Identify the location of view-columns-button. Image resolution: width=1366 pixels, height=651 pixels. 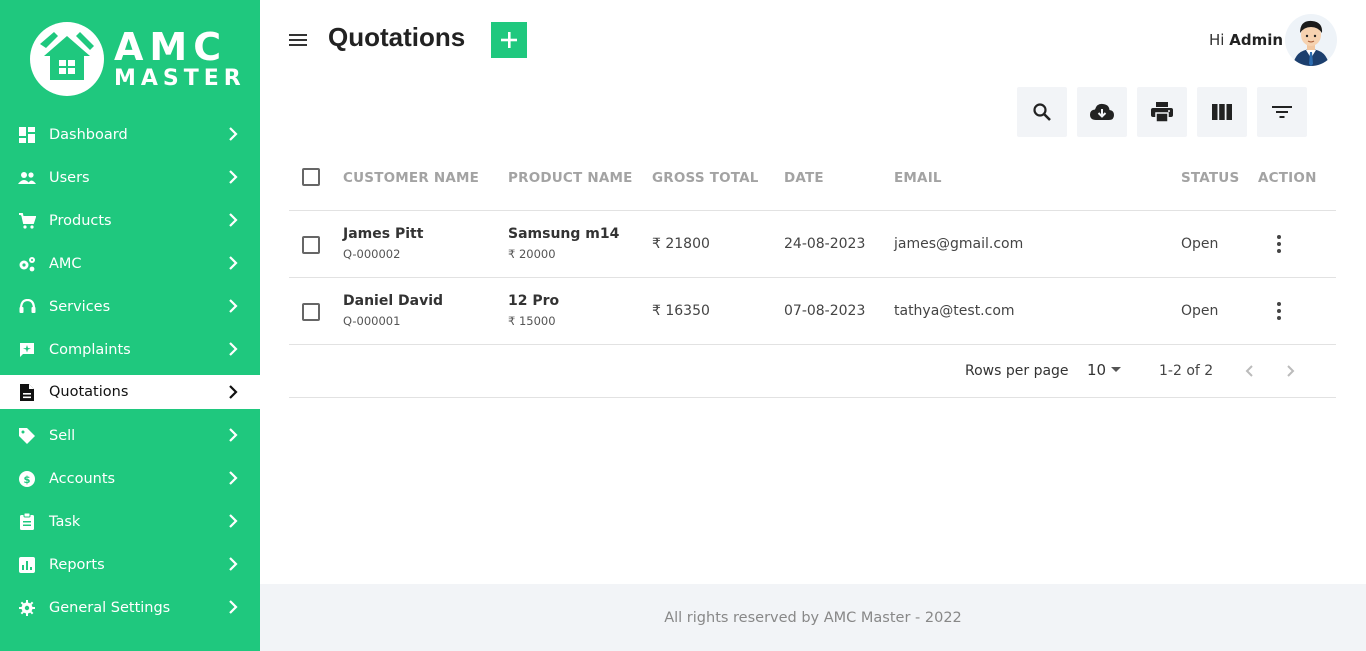
(1222, 112).